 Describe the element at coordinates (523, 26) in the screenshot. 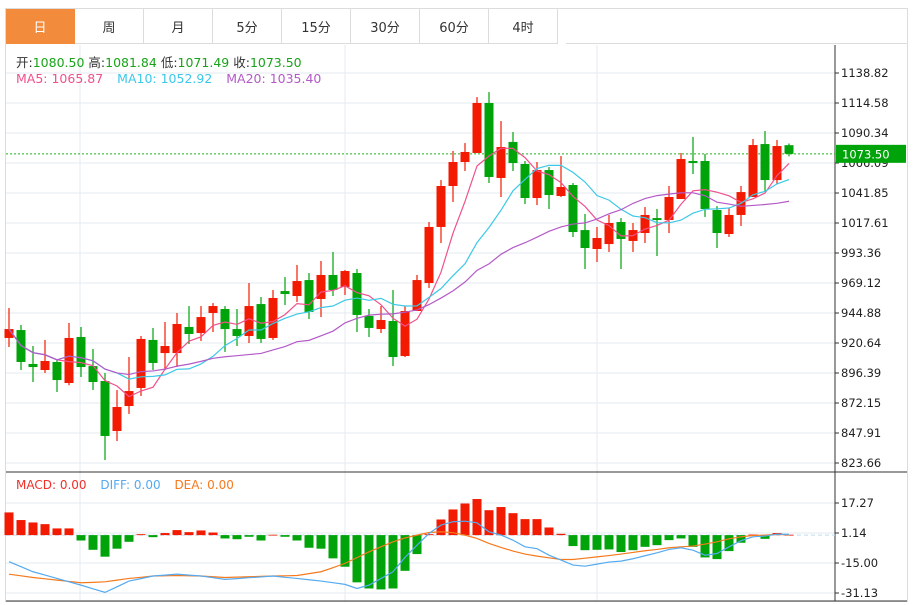

I see `tab-4hour: 4时` at that location.